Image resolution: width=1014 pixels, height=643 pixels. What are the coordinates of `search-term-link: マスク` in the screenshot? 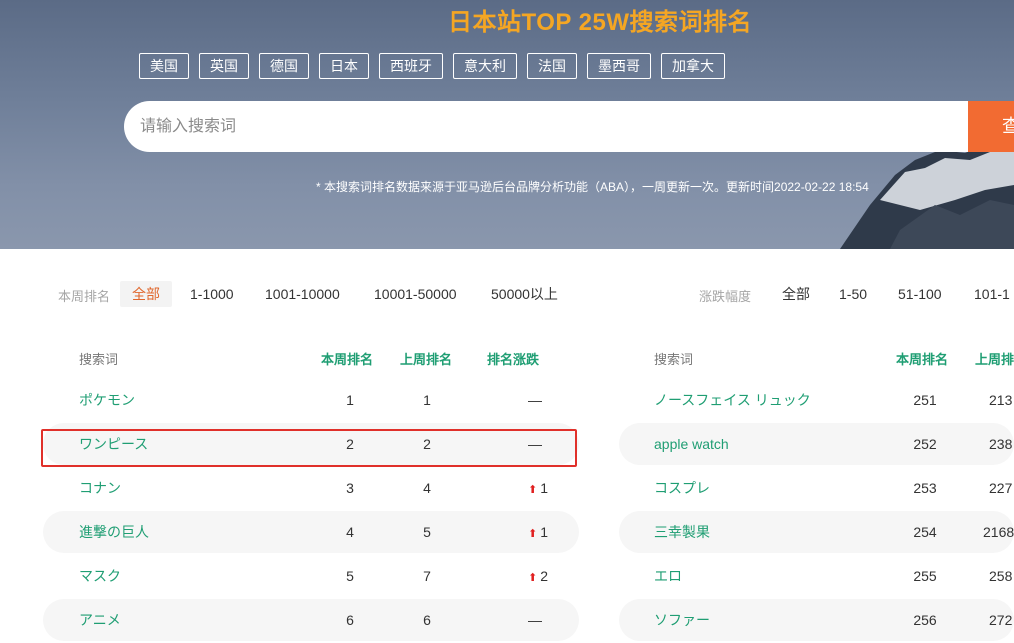 It's located at (100, 576).